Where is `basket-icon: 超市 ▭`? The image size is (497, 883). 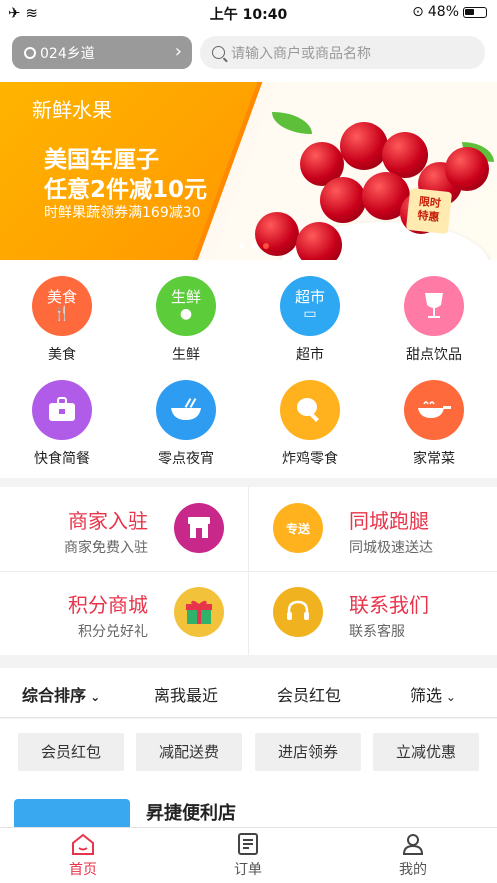 basket-icon: 超市 ▭ is located at coordinates (310, 306).